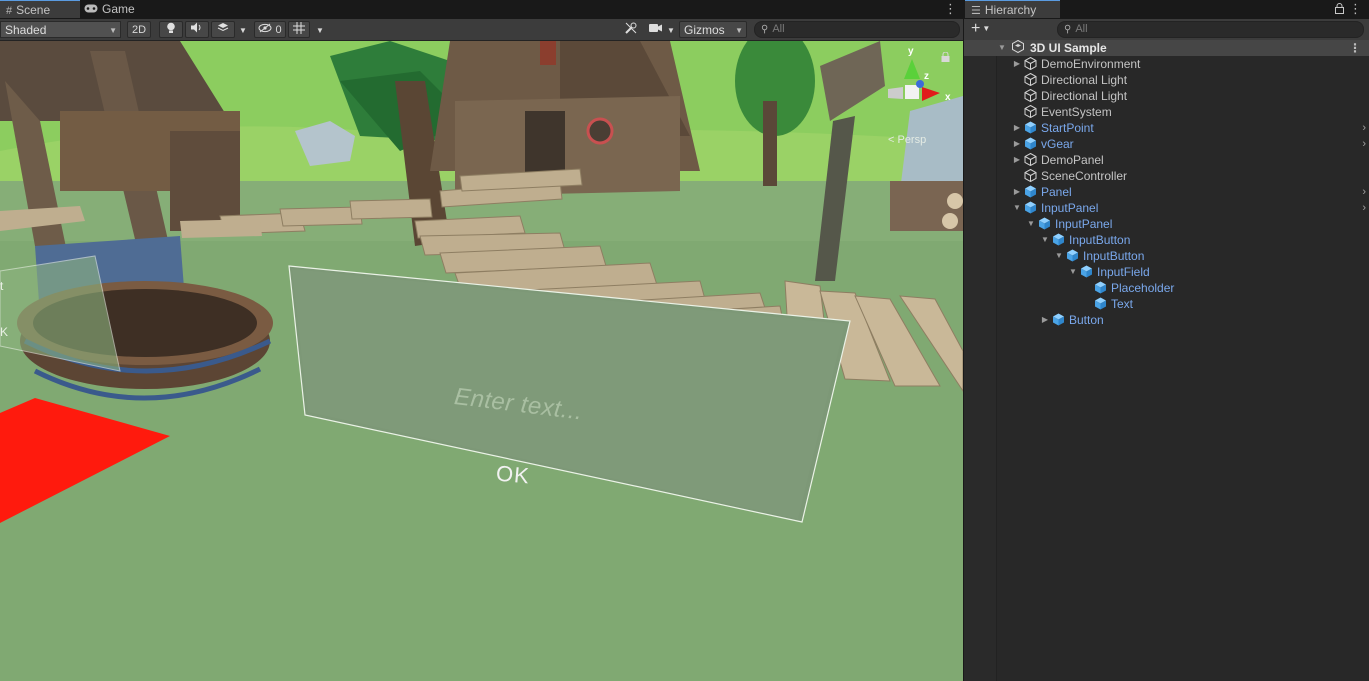  I want to click on scene-visibility-button: 0, so click(270, 29).